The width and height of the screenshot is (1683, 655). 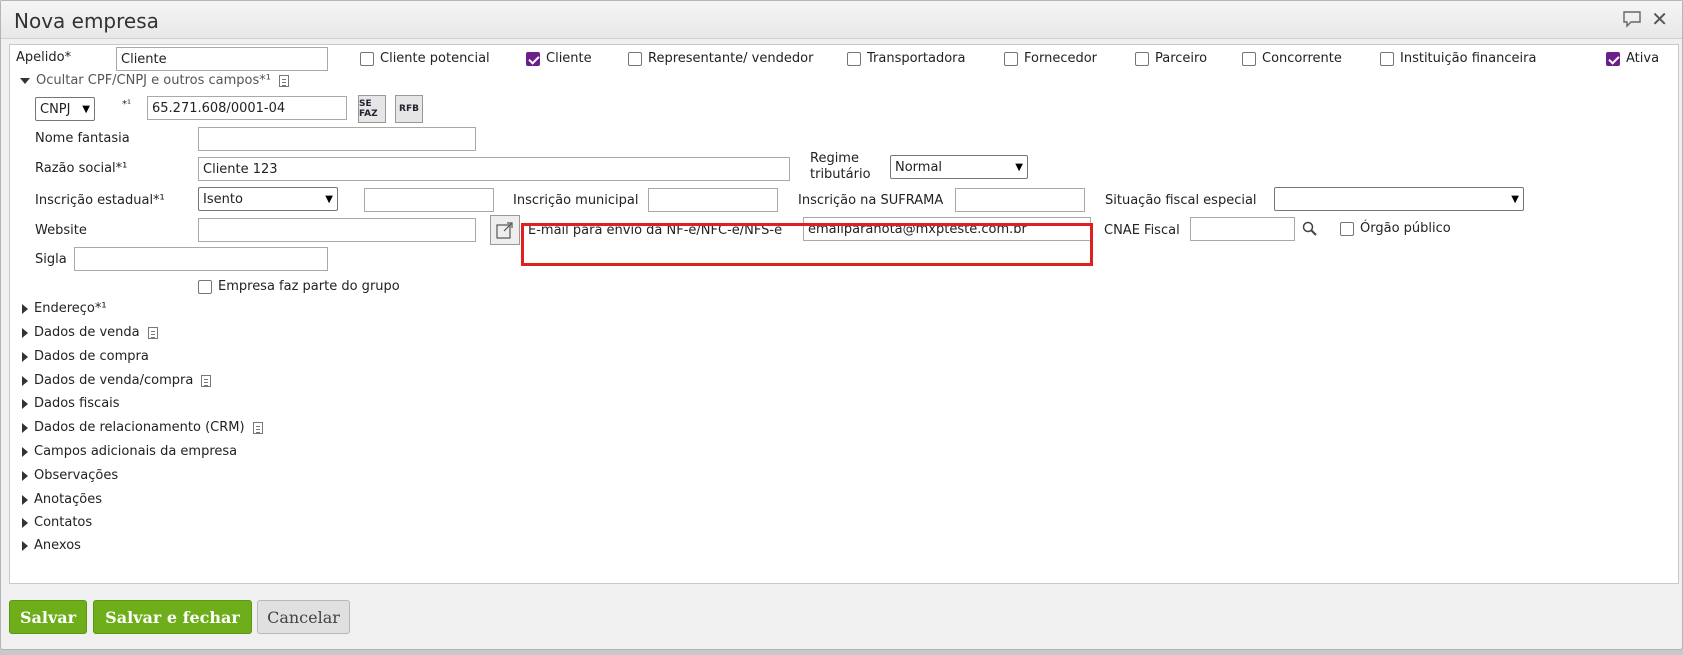 I want to click on section-label: Dados de relacionamento (CRM), so click(x=139, y=427).